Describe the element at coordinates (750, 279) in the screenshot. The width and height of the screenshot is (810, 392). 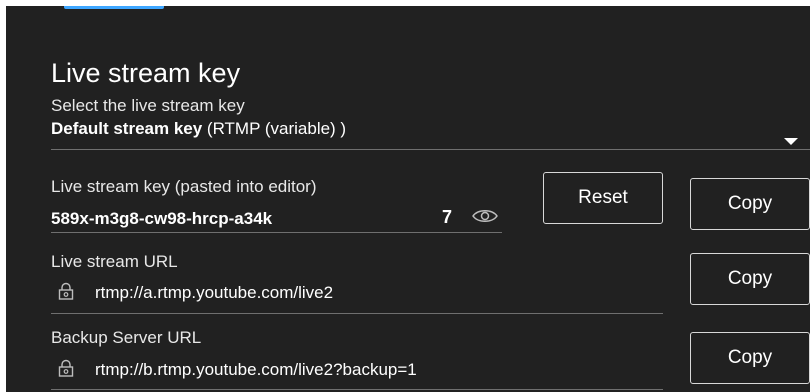
I see `copy-stream-url-button: Copy` at that location.